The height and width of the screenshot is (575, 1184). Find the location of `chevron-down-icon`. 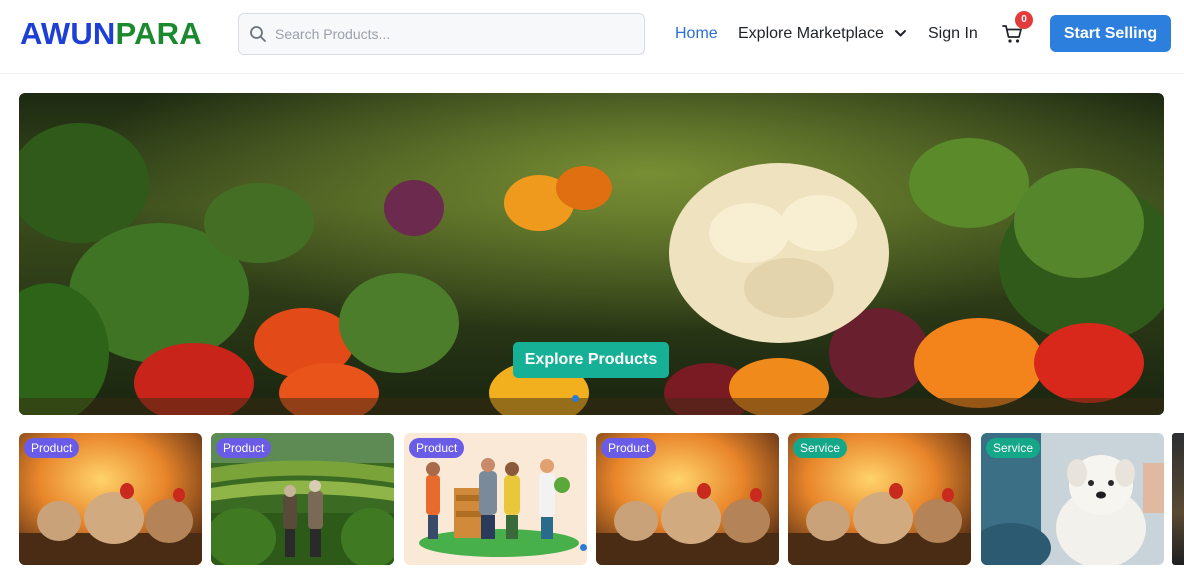

chevron-down-icon is located at coordinates (900, 33).